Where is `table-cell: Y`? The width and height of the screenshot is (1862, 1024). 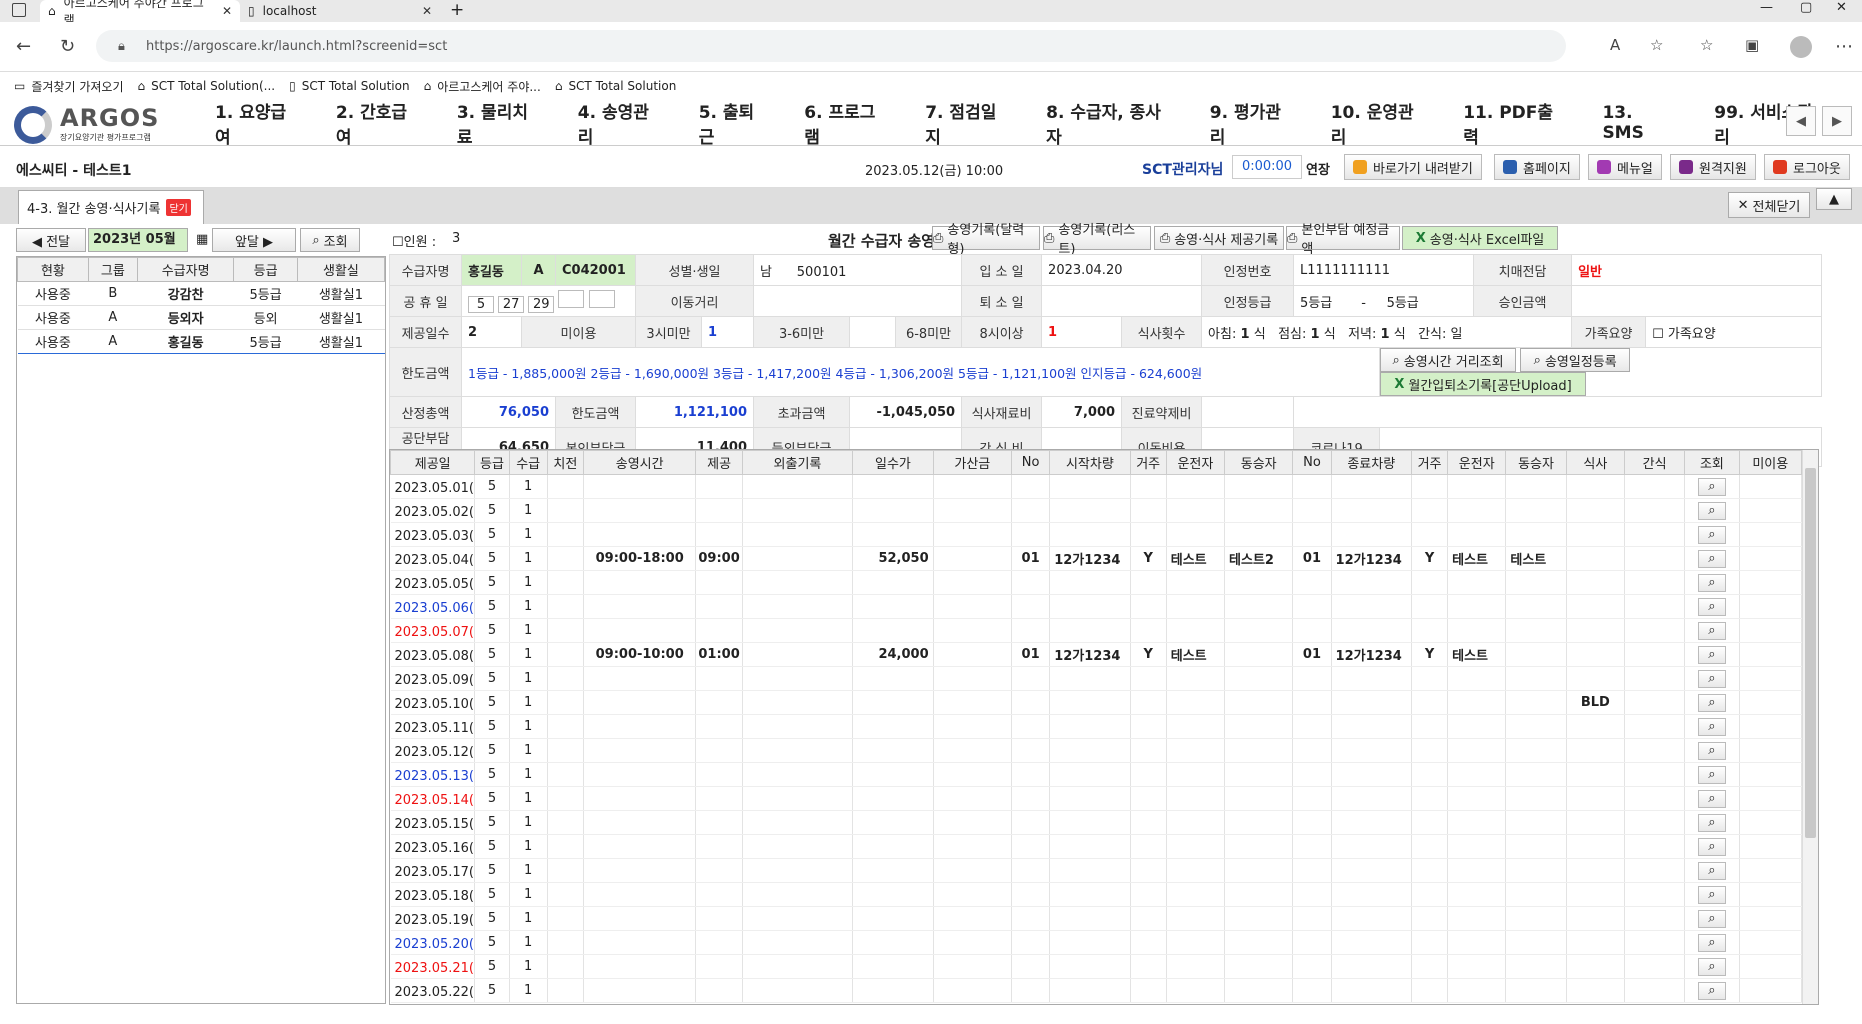 table-cell: Y is located at coordinates (1430, 558).